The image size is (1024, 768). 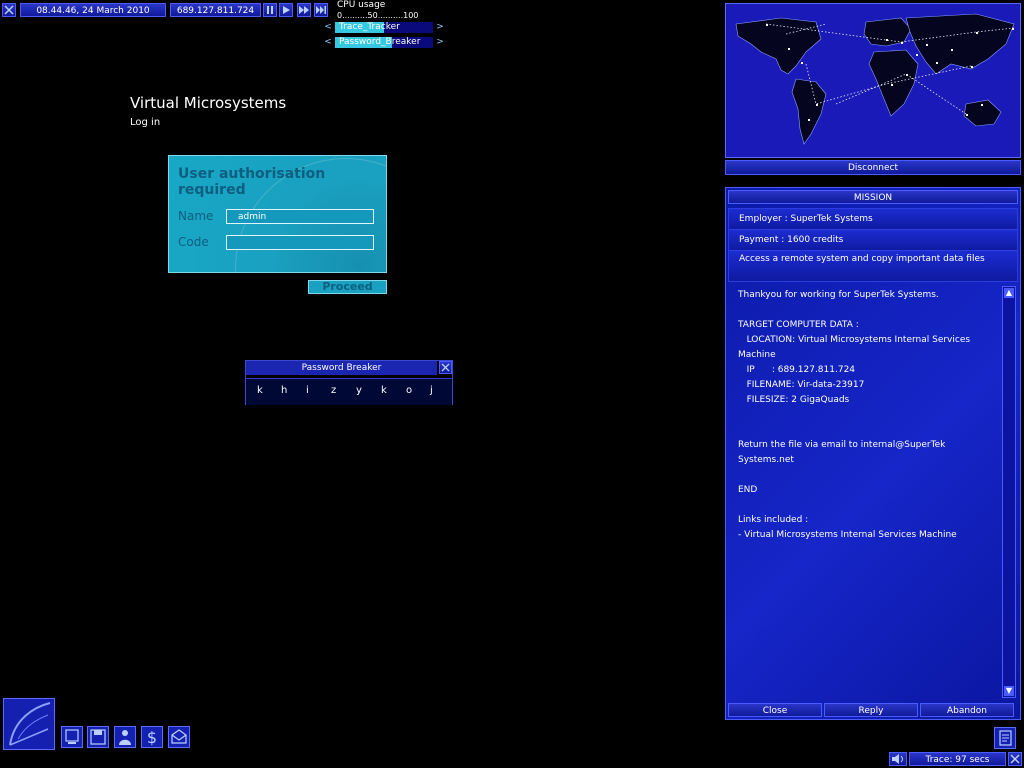 What do you see at coordinates (125, 737) in the screenshot?
I see `people-icon` at bounding box center [125, 737].